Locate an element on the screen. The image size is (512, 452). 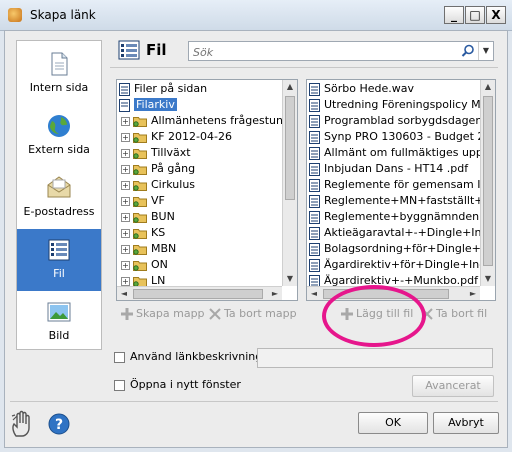
sidebar-item-bild: Bild is located at coordinates (59, 322).